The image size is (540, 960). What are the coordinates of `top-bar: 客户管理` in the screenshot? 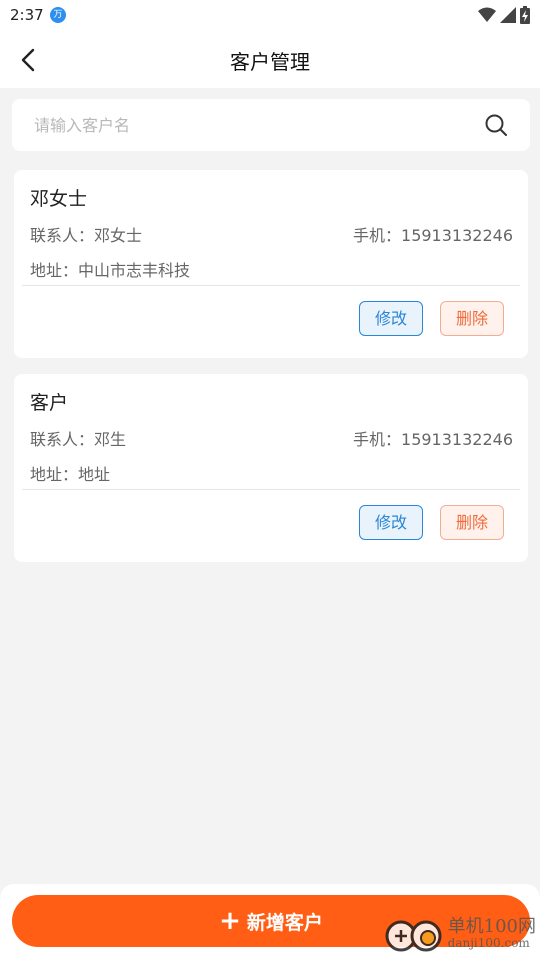 It's located at (270, 60).